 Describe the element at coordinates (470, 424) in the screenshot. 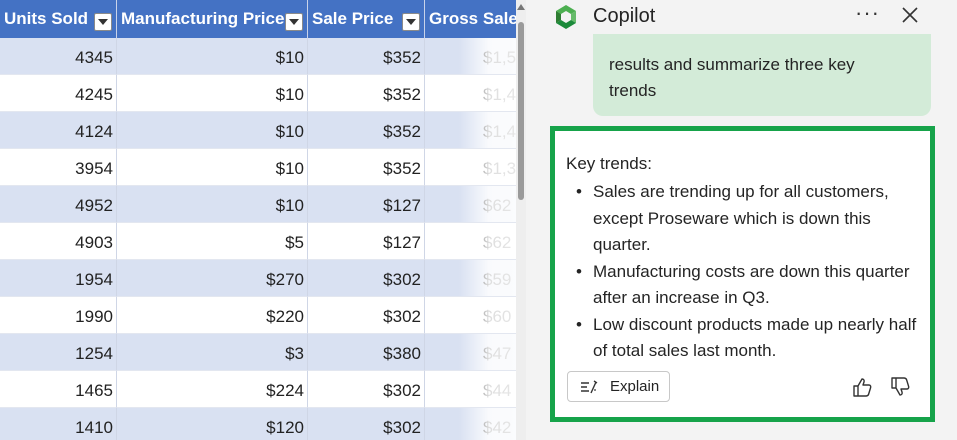

I see `table-cell: $42` at that location.